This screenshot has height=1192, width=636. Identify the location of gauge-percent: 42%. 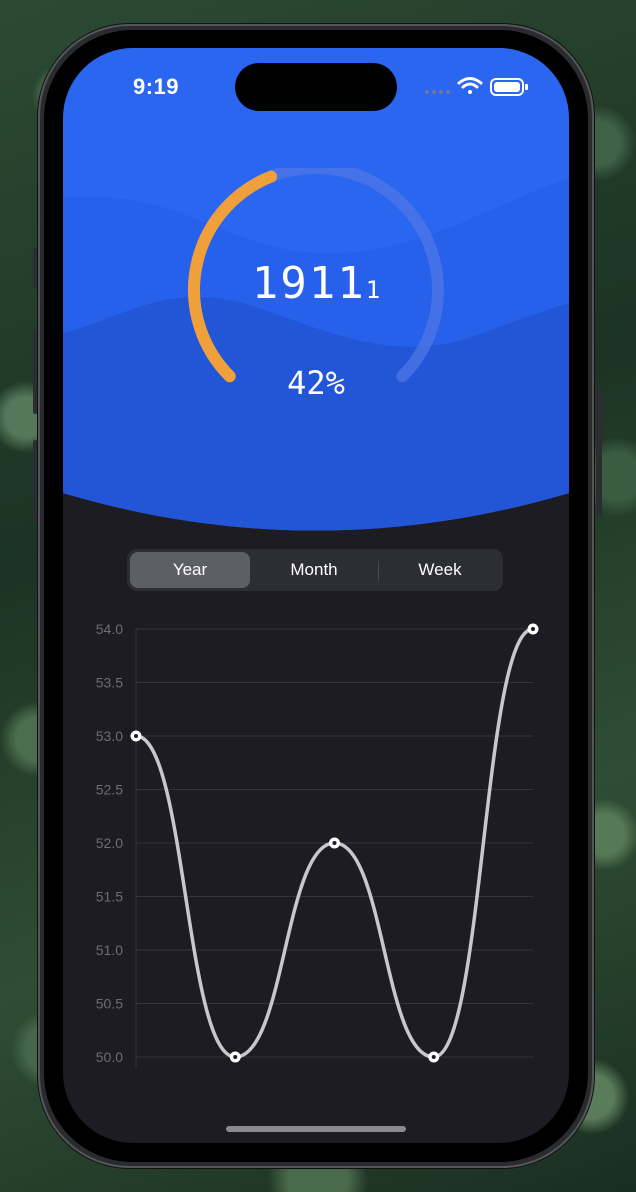
(316, 383).